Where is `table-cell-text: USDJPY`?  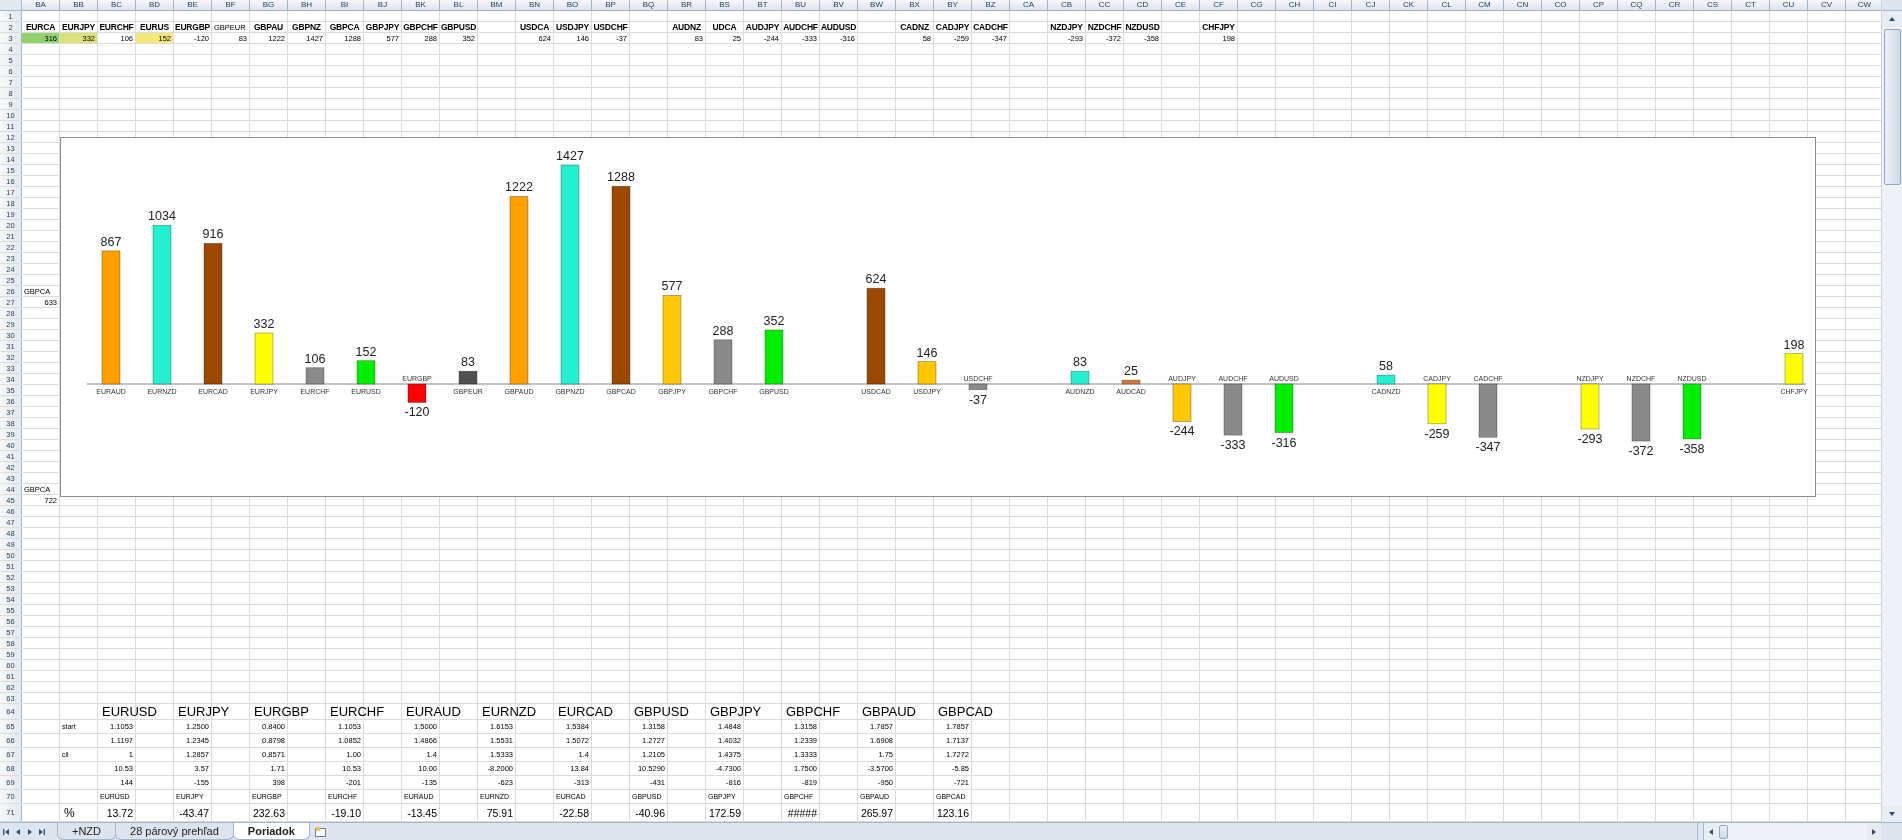 table-cell-text: USDJPY is located at coordinates (572, 27).